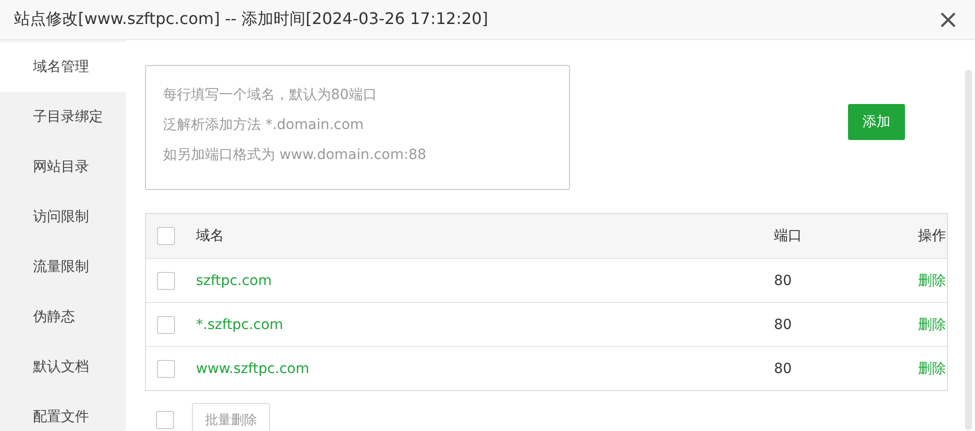 The height and width of the screenshot is (431, 975). What do you see at coordinates (294, 155) in the screenshot?
I see `placeholder-text: 如另加端口格式为 www.domain.com:88` at bounding box center [294, 155].